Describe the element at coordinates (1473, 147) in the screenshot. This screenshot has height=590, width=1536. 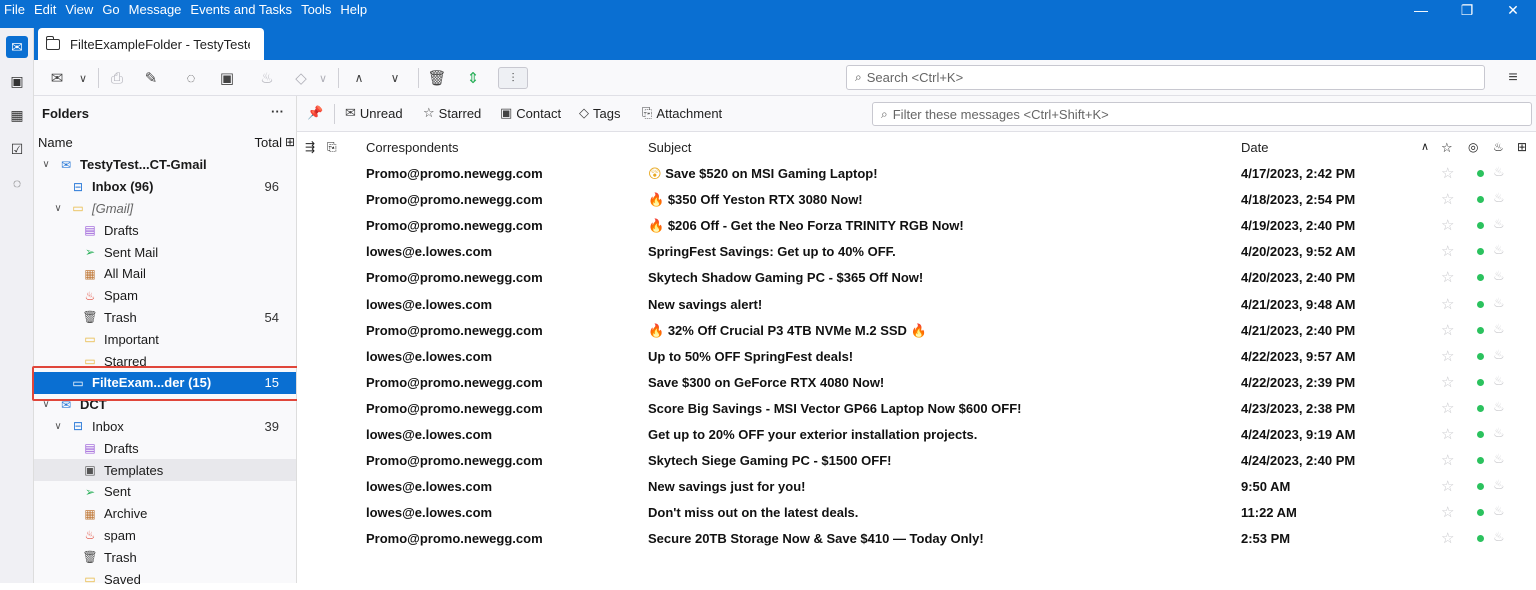
I see `read-column-icon: ◎` at that location.